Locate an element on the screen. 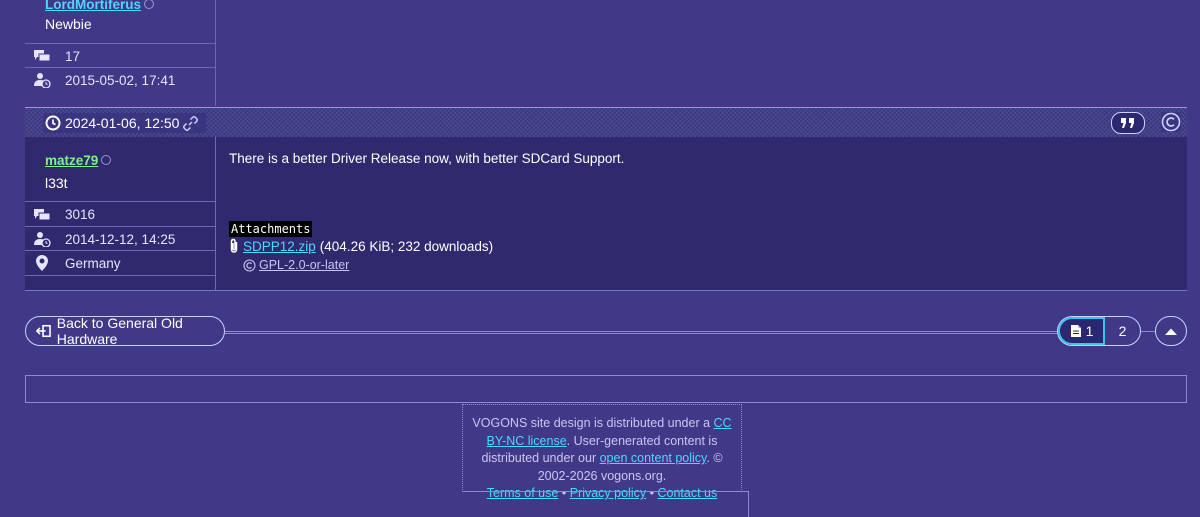 Image resolution: width=1200 pixels, height=517 pixels. post-header-bar: 2024-01-06, 12:50 is located at coordinates (606, 122).